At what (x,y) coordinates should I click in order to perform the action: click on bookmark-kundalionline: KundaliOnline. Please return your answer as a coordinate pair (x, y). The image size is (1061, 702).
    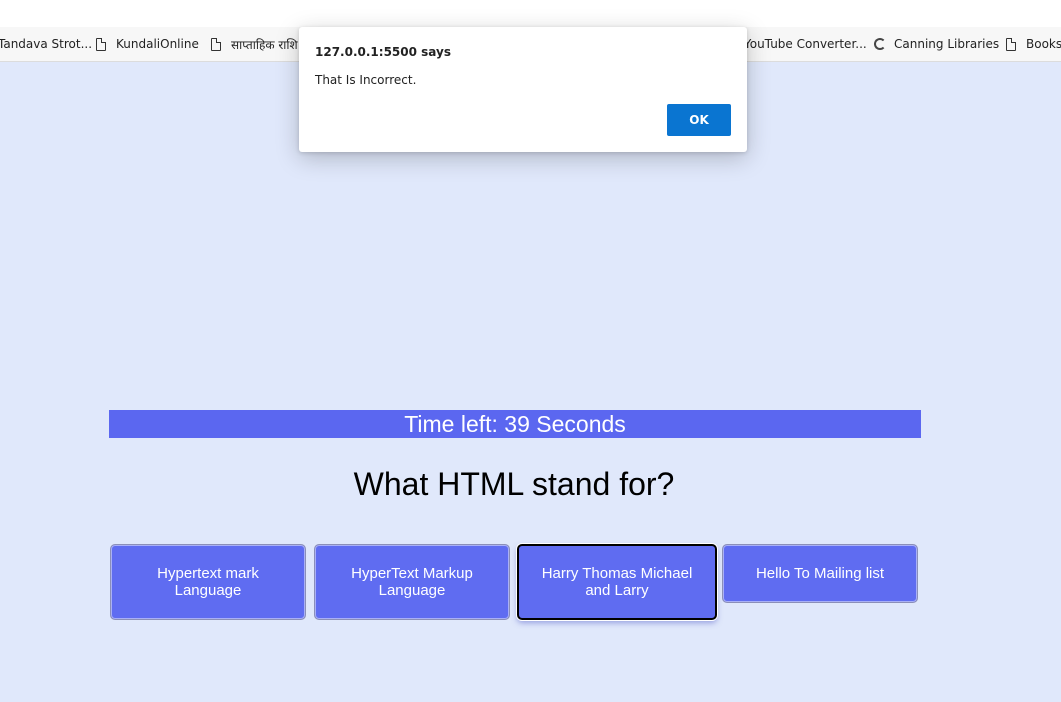
    Looking at the image, I should click on (147, 44).